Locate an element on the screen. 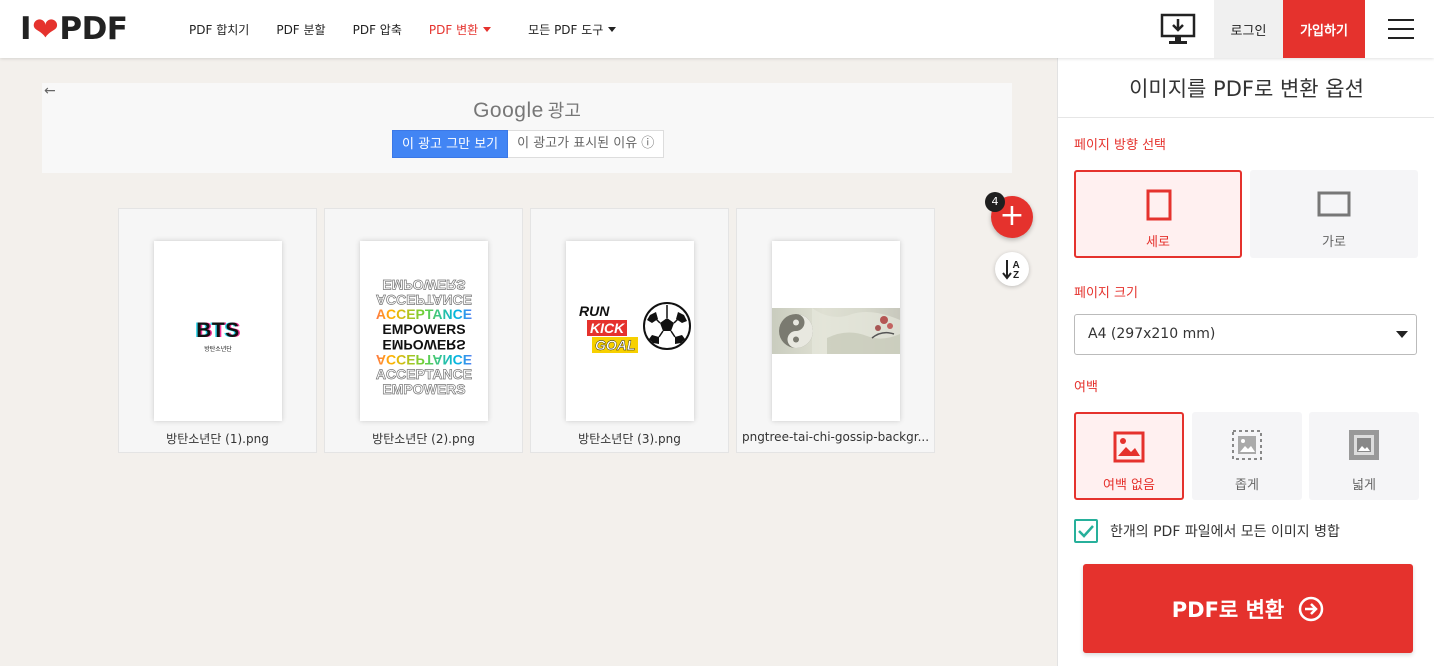  file-name: 방탄소년단 (3).png is located at coordinates (629, 439).